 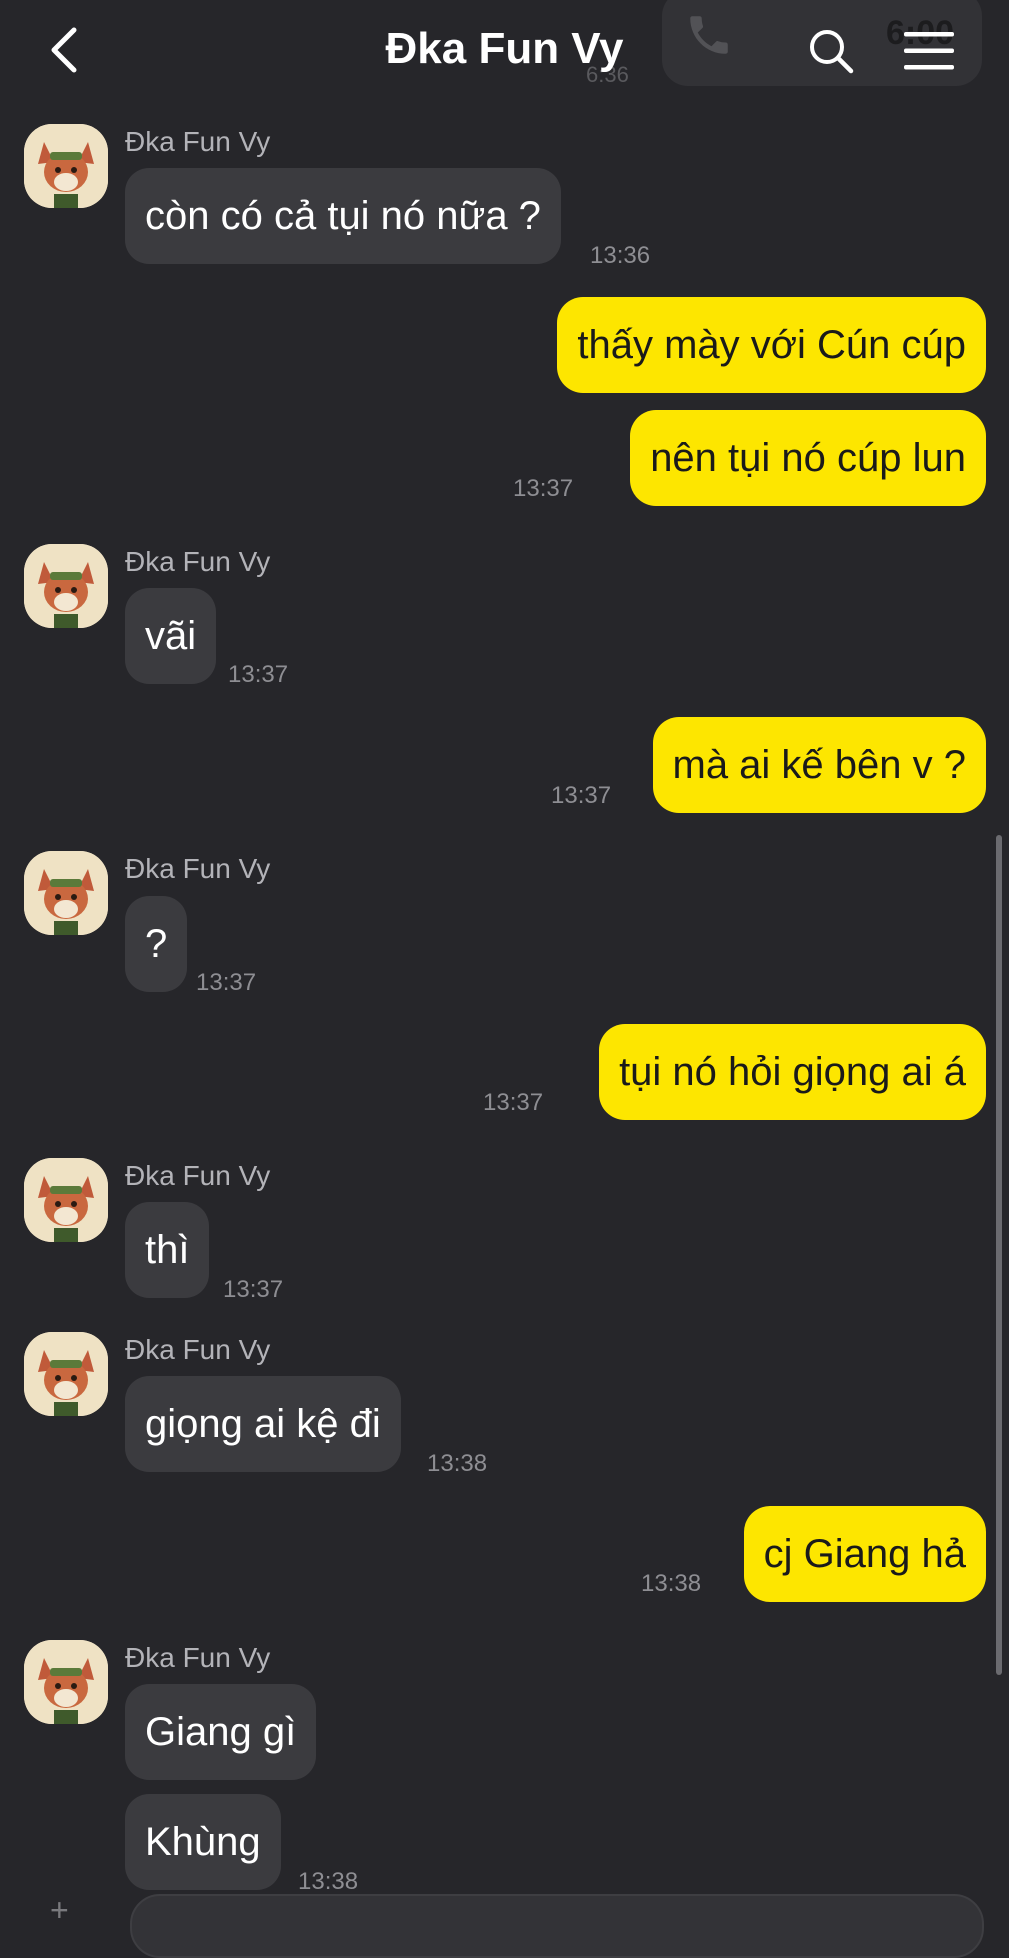 I want to click on menu-icon, so click(x=929, y=51).